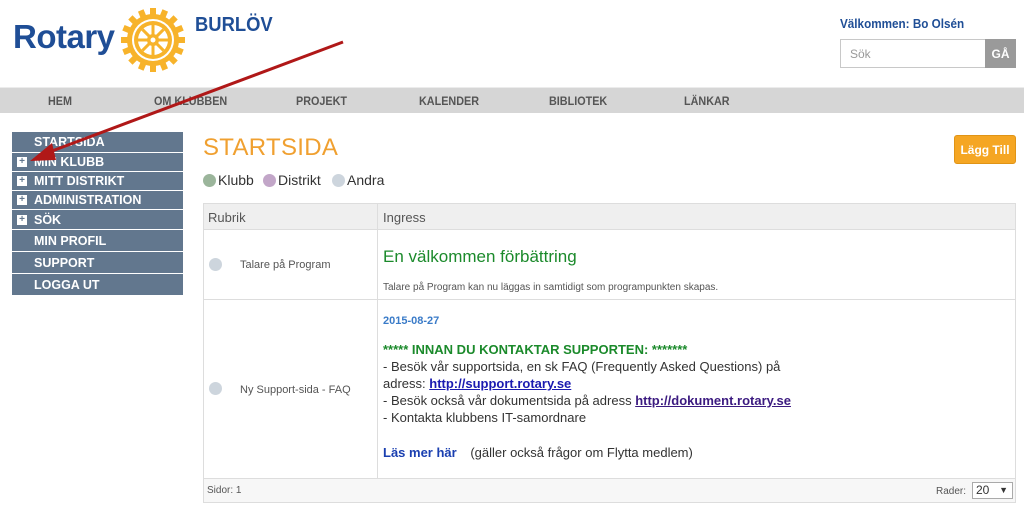 This screenshot has height=509, width=1024. I want to click on sidebar-item-min-profil: MIN PROFIL, so click(97, 241).